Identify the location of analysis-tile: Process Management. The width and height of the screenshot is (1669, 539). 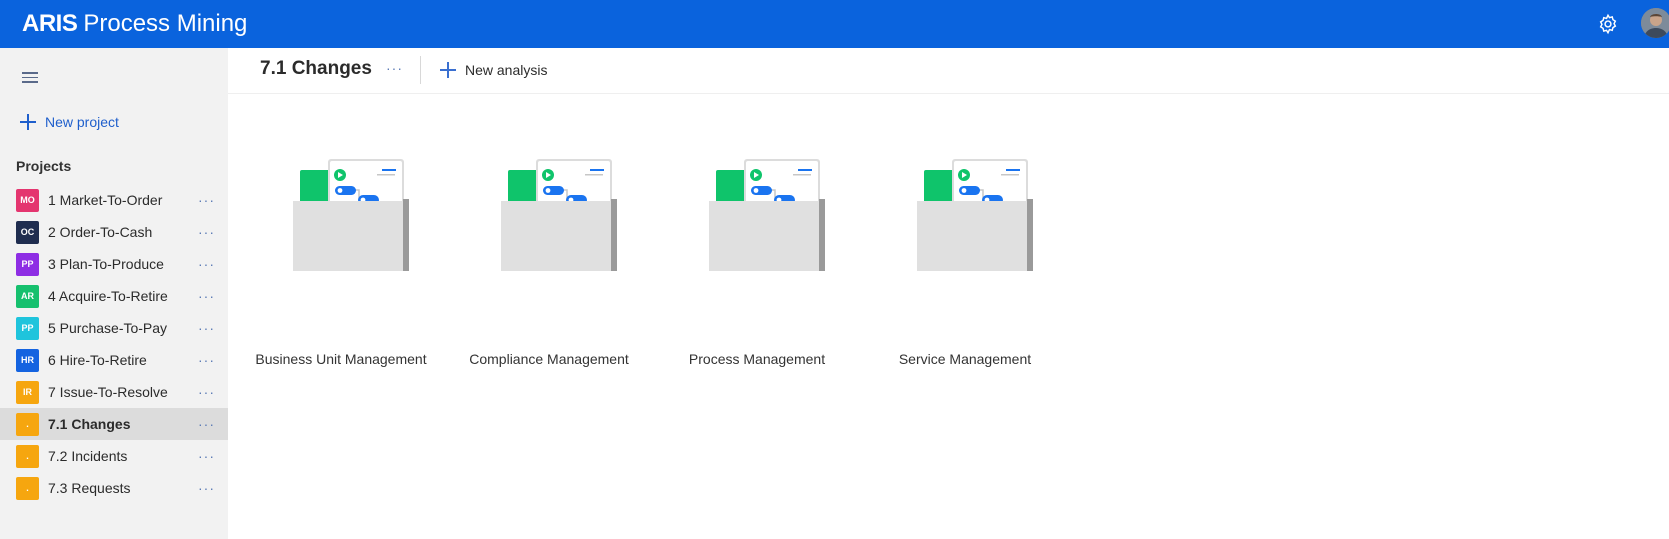
(757, 262).